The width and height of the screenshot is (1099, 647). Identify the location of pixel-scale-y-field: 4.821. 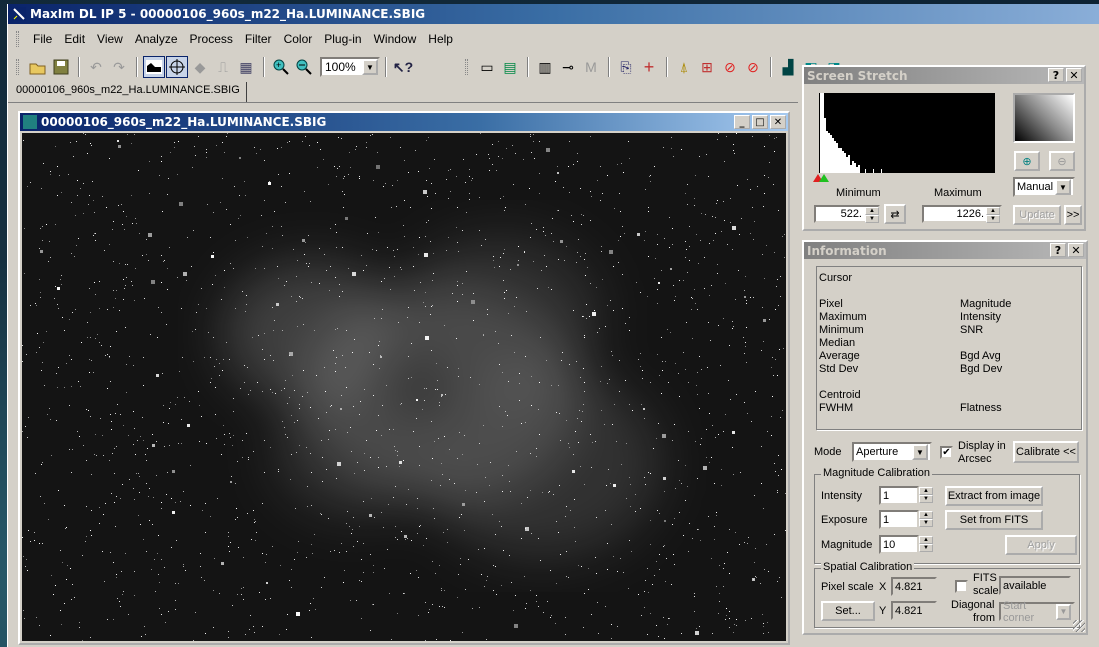
(914, 610).